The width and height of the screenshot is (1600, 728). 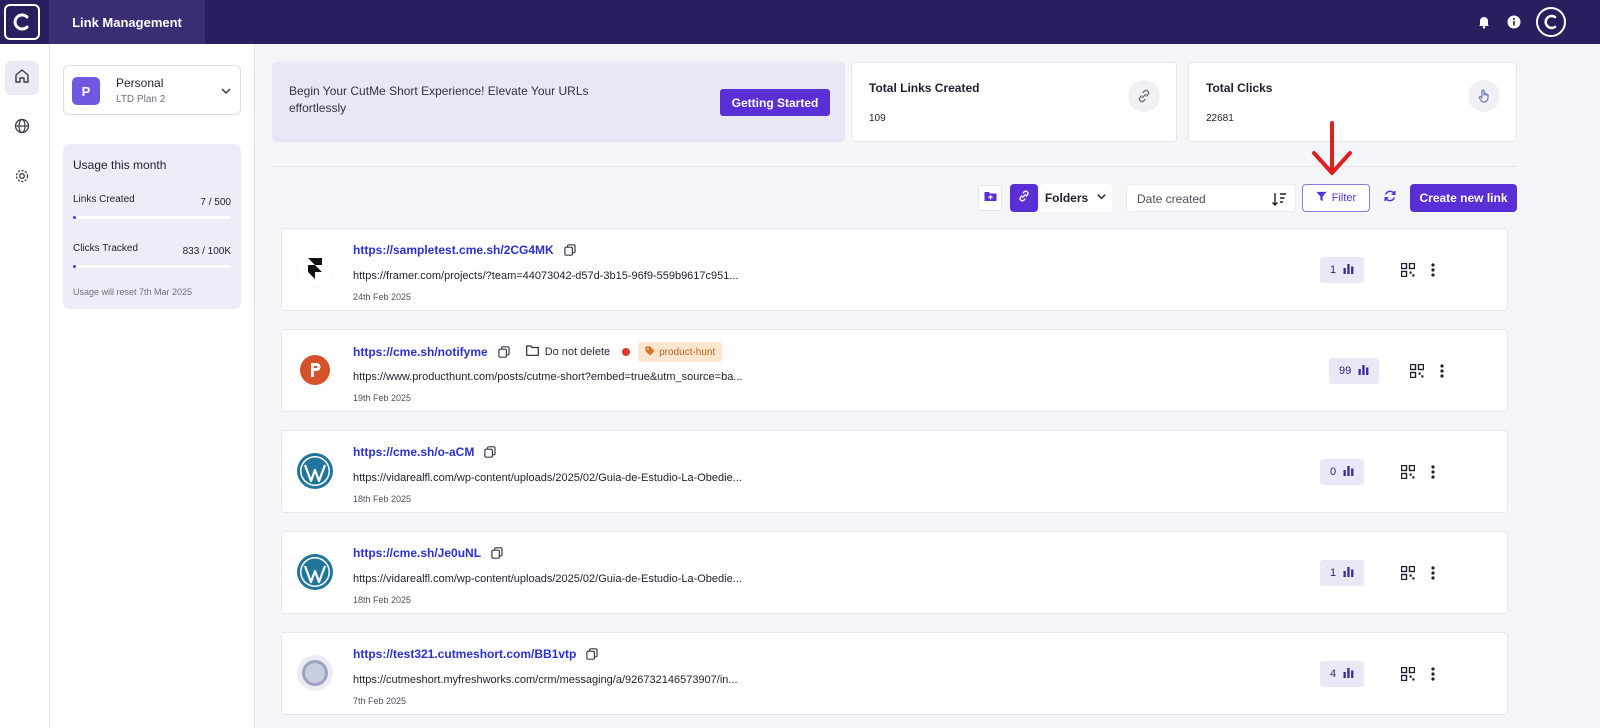 What do you see at coordinates (464, 654) in the screenshot?
I see `short-url-link: https://test321.cutmeshort.com/BB1vtp` at bounding box center [464, 654].